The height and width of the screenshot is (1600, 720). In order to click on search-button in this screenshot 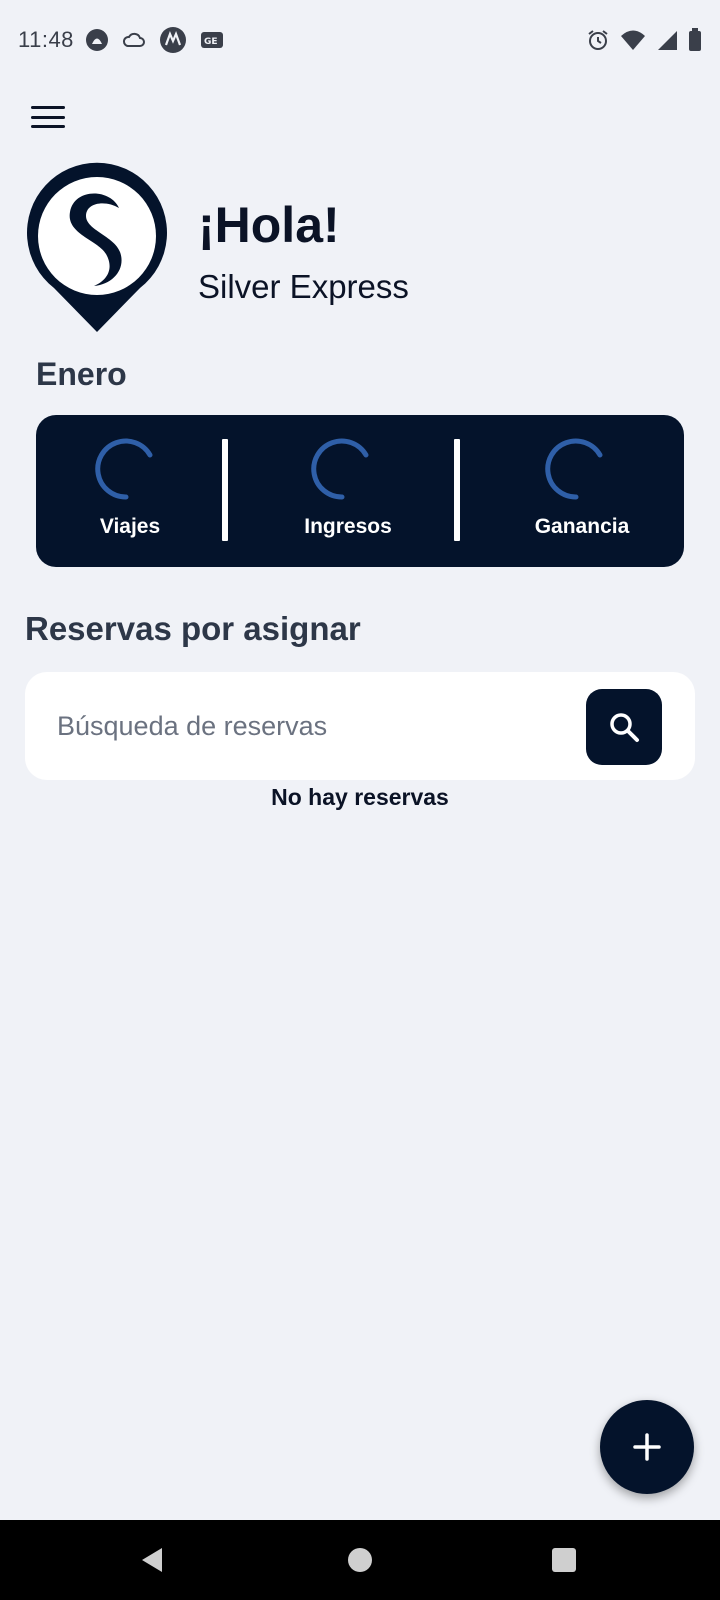, I will do `click(624, 727)`.